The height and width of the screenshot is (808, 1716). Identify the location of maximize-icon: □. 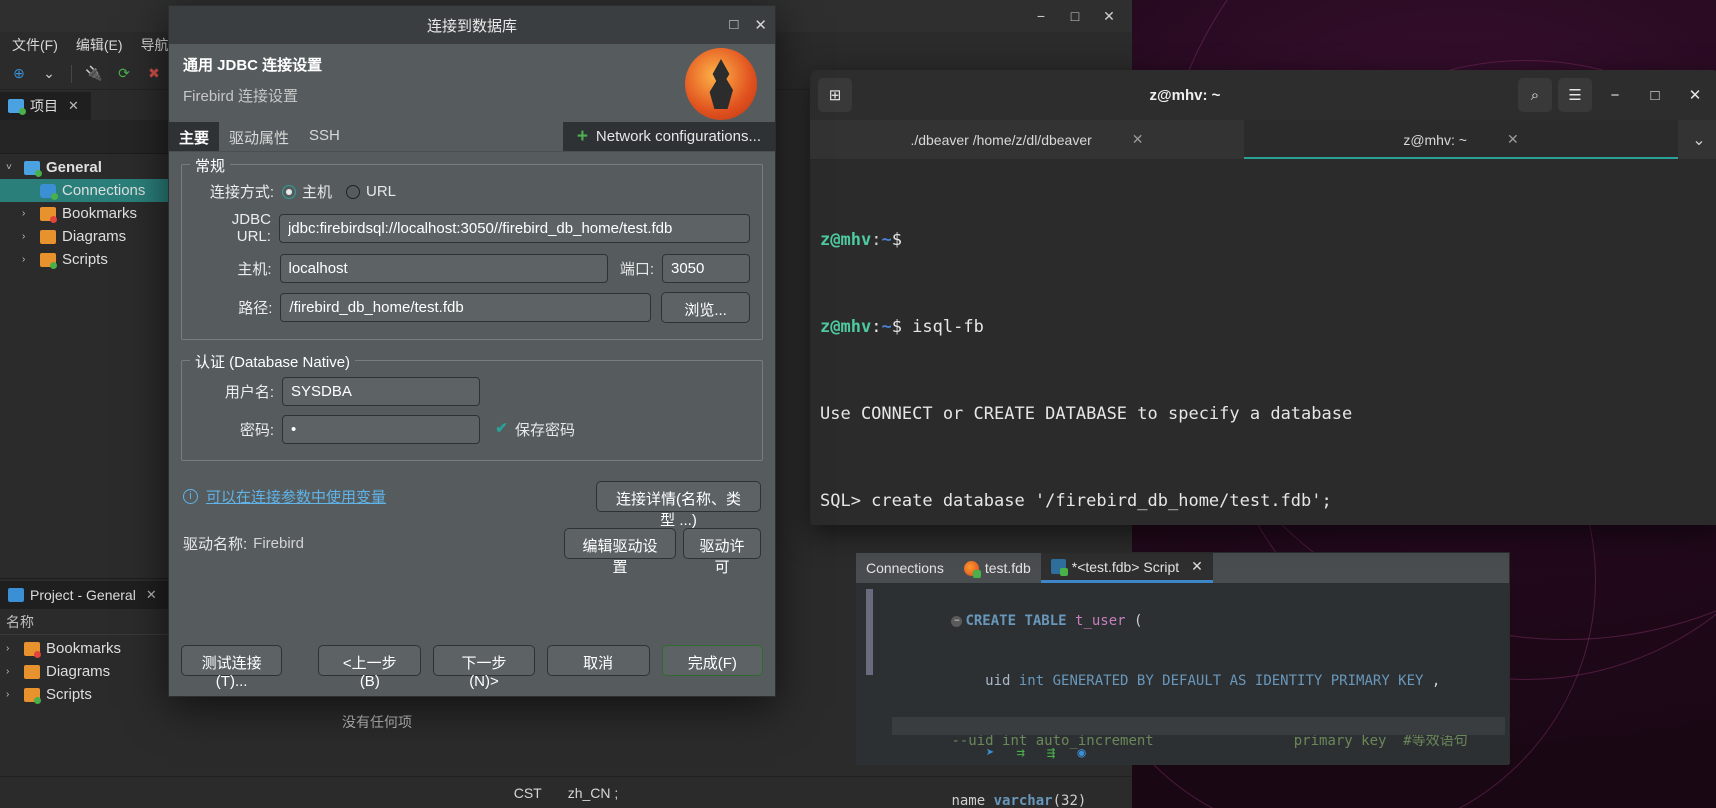
(1075, 16).